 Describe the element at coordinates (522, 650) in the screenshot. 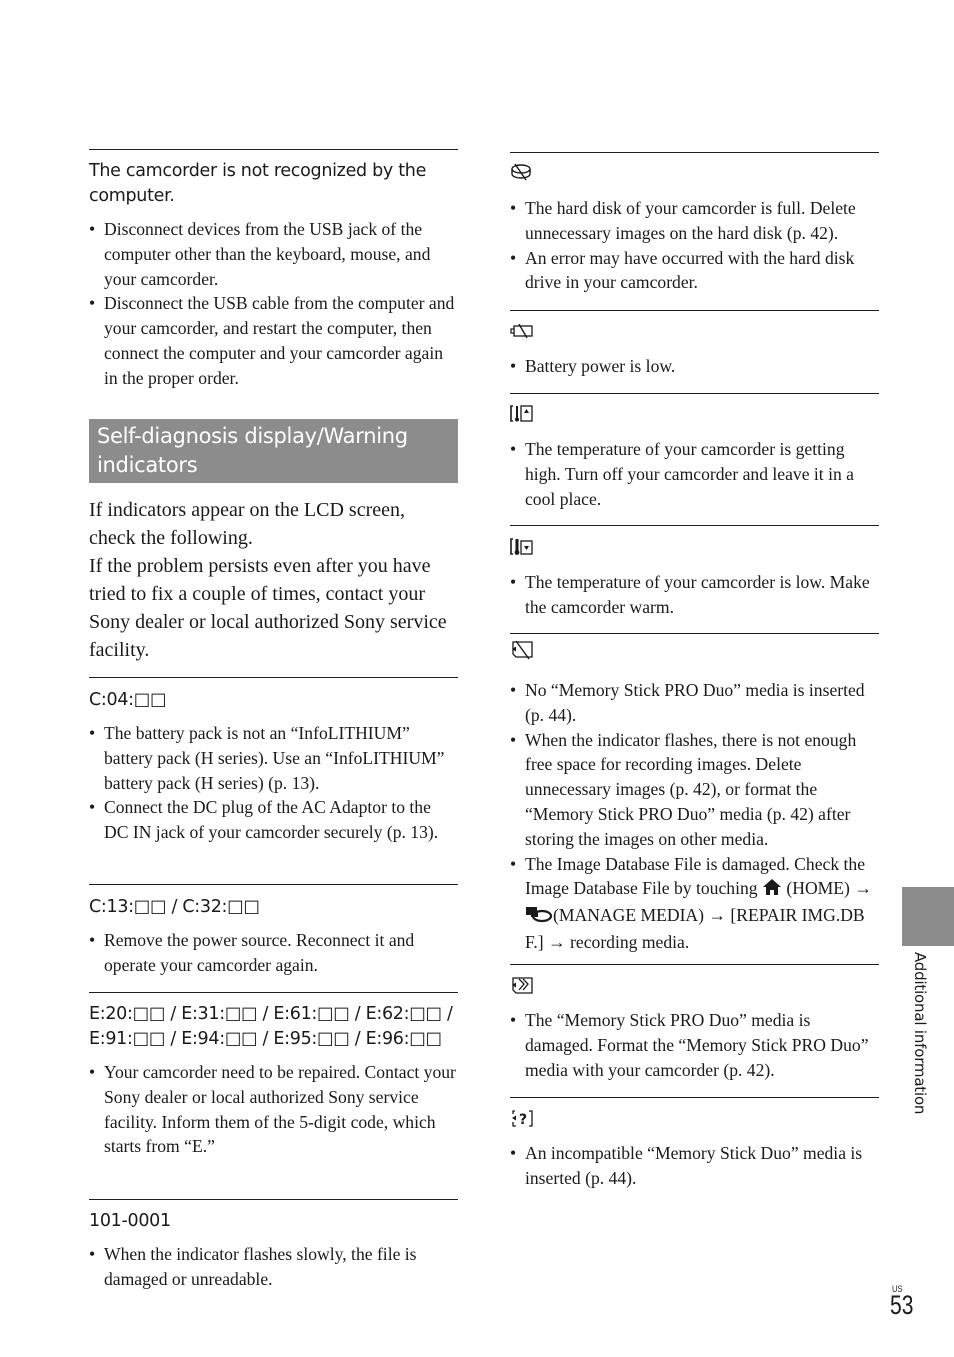

I see `no-memory-stick-icon` at that location.